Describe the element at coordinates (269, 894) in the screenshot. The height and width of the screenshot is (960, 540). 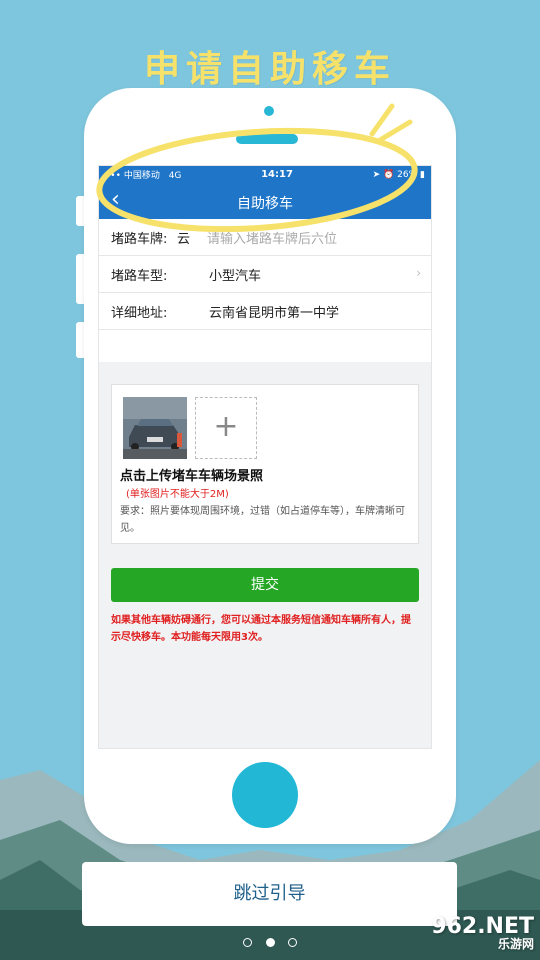
I see `skip-guide-button: 跳过引导` at that location.